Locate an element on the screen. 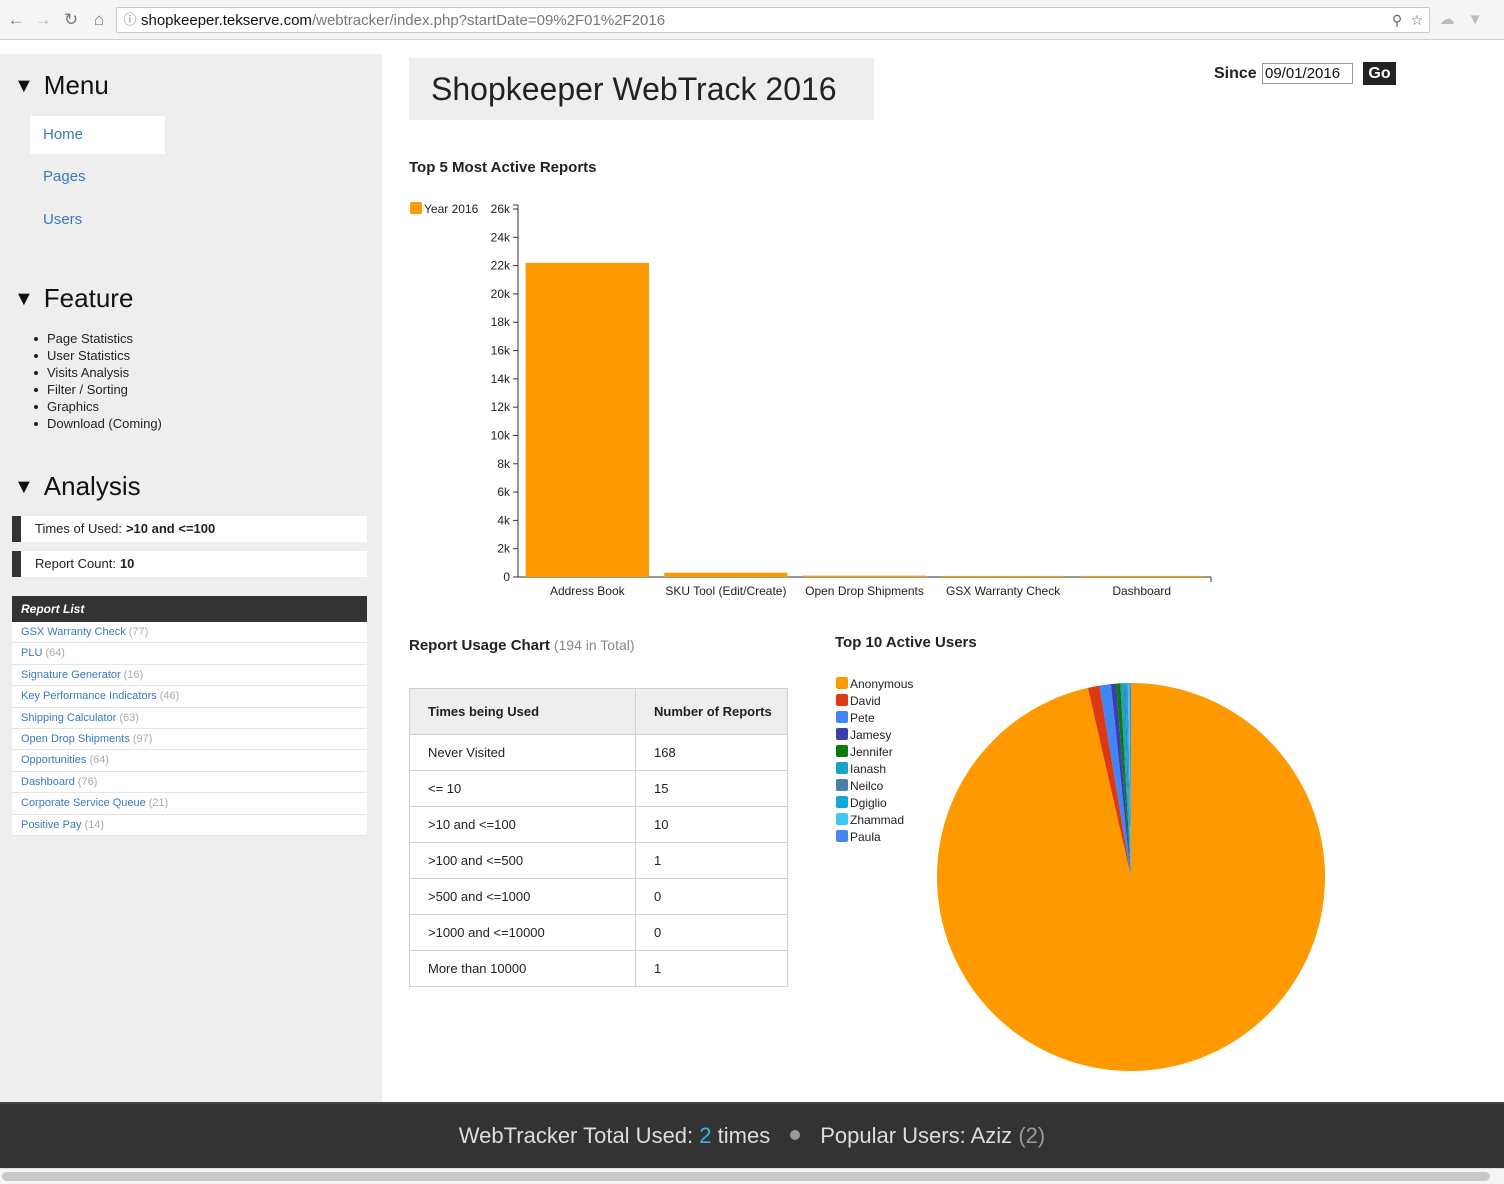 The width and height of the screenshot is (1504, 1184). legend-label: Dgiglio is located at coordinates (868, 803).